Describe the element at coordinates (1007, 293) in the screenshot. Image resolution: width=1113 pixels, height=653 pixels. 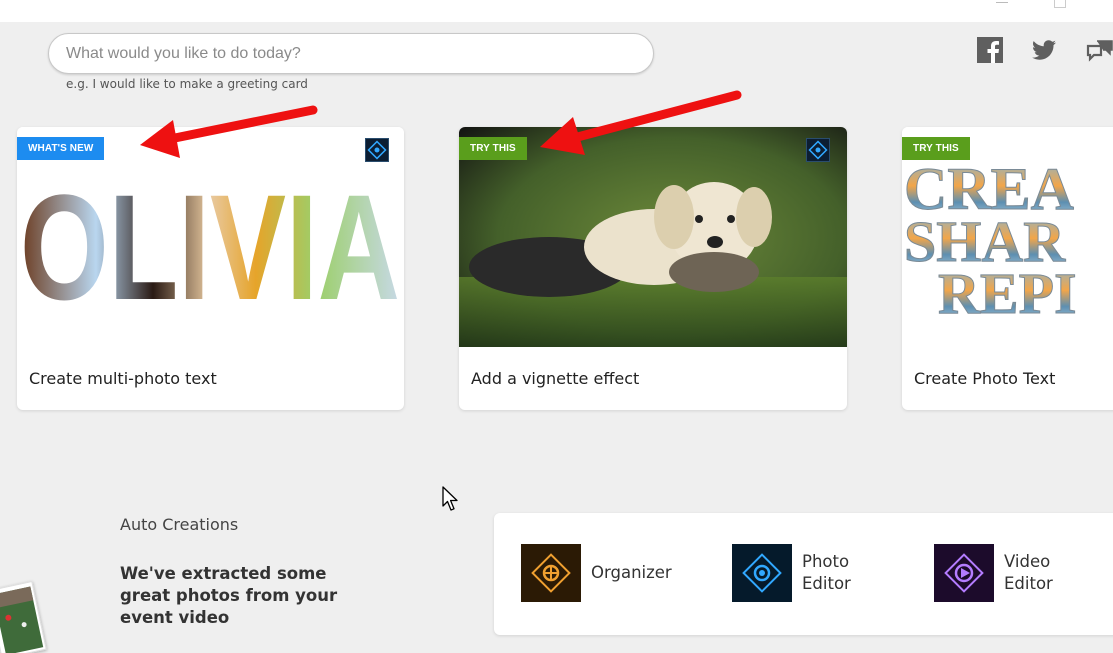
I see `photo-text-line-3: REPI` at that location.